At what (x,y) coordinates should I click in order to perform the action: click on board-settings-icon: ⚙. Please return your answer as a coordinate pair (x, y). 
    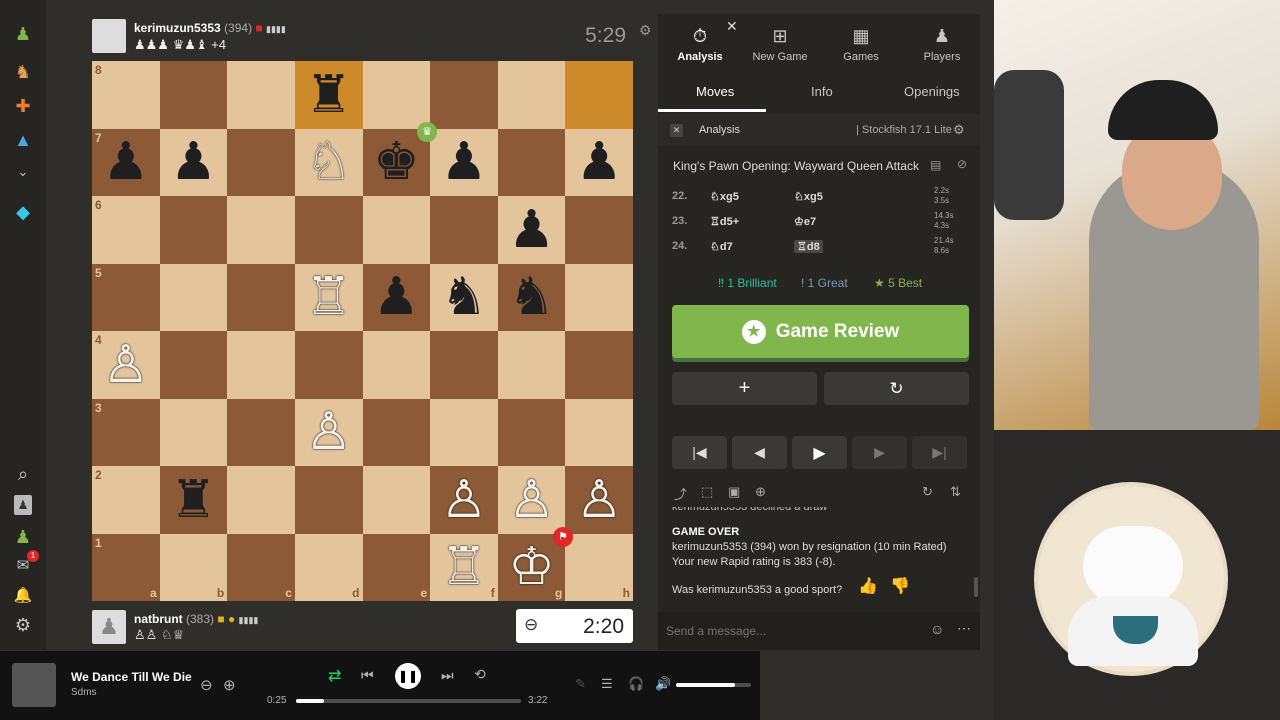
    Looking at the image, I should click on (645, 30).